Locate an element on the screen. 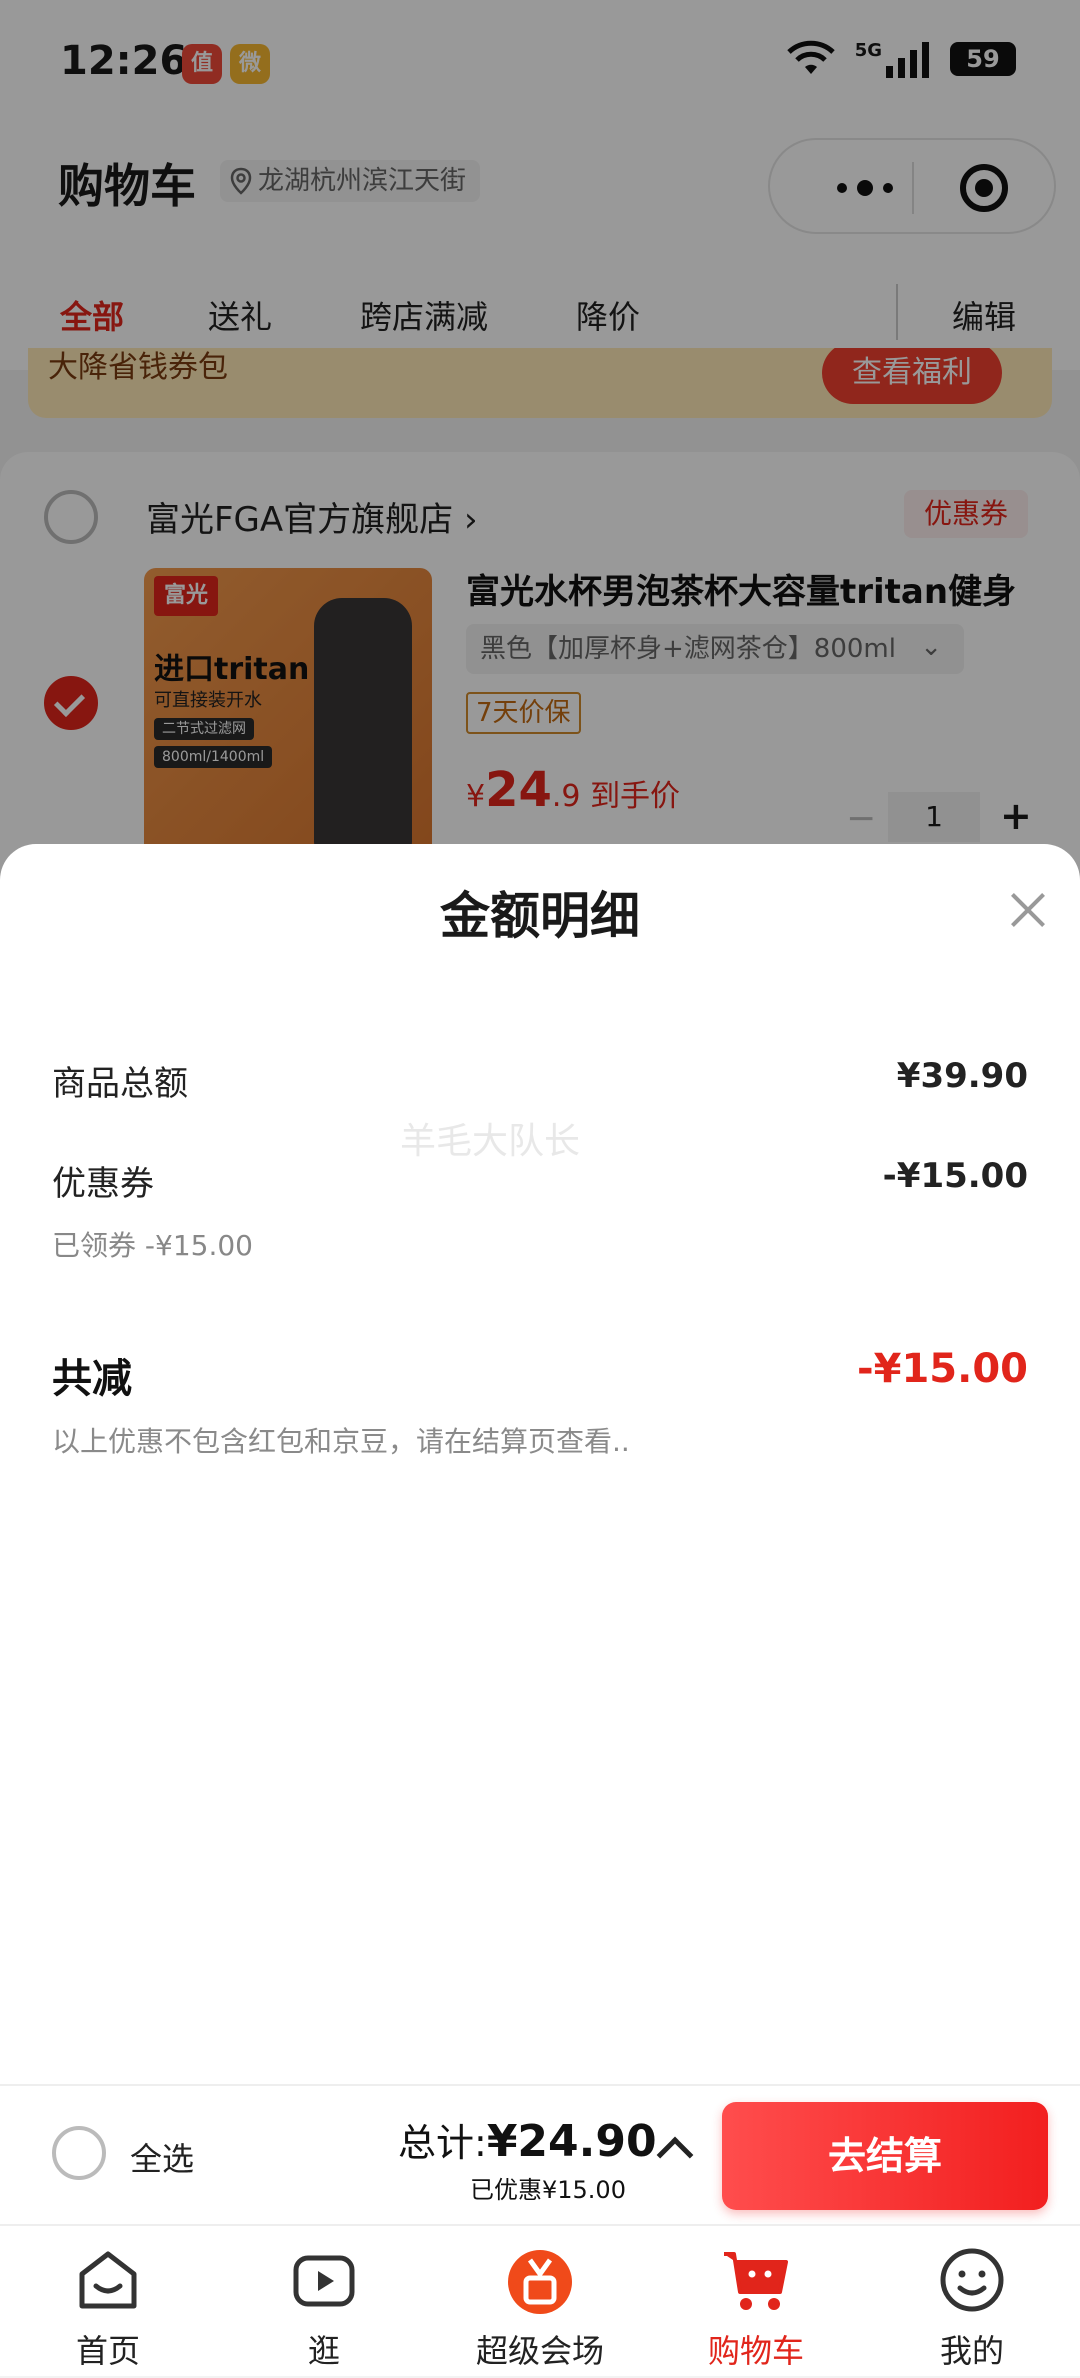 Image resolution: width=1080 pixels, height=2378 pixels. nav-item-cart: 购物车 is located at coordinates (756, 2302).